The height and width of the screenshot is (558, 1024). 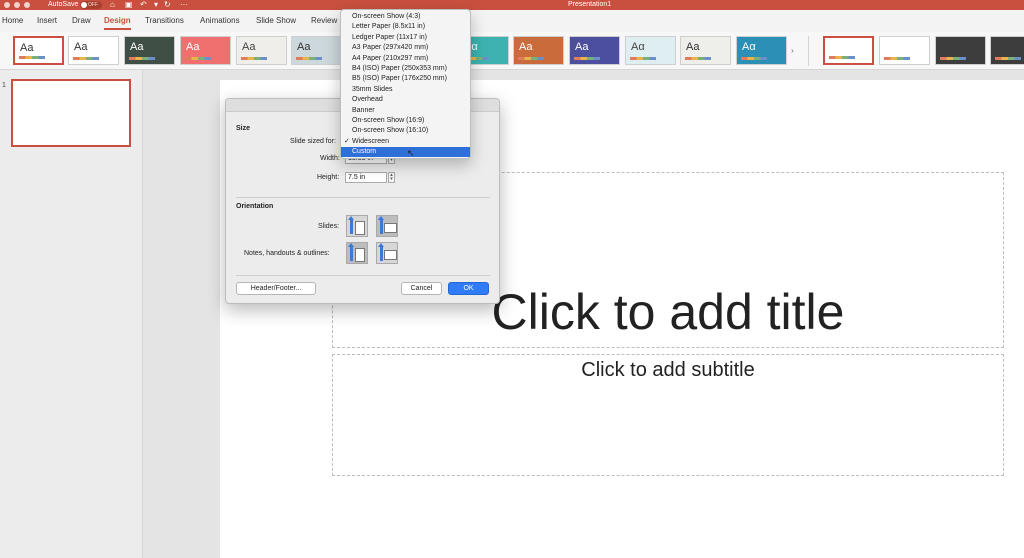 I want to click on height-stepper: ▴ ▾, so click(x=391, y=177).